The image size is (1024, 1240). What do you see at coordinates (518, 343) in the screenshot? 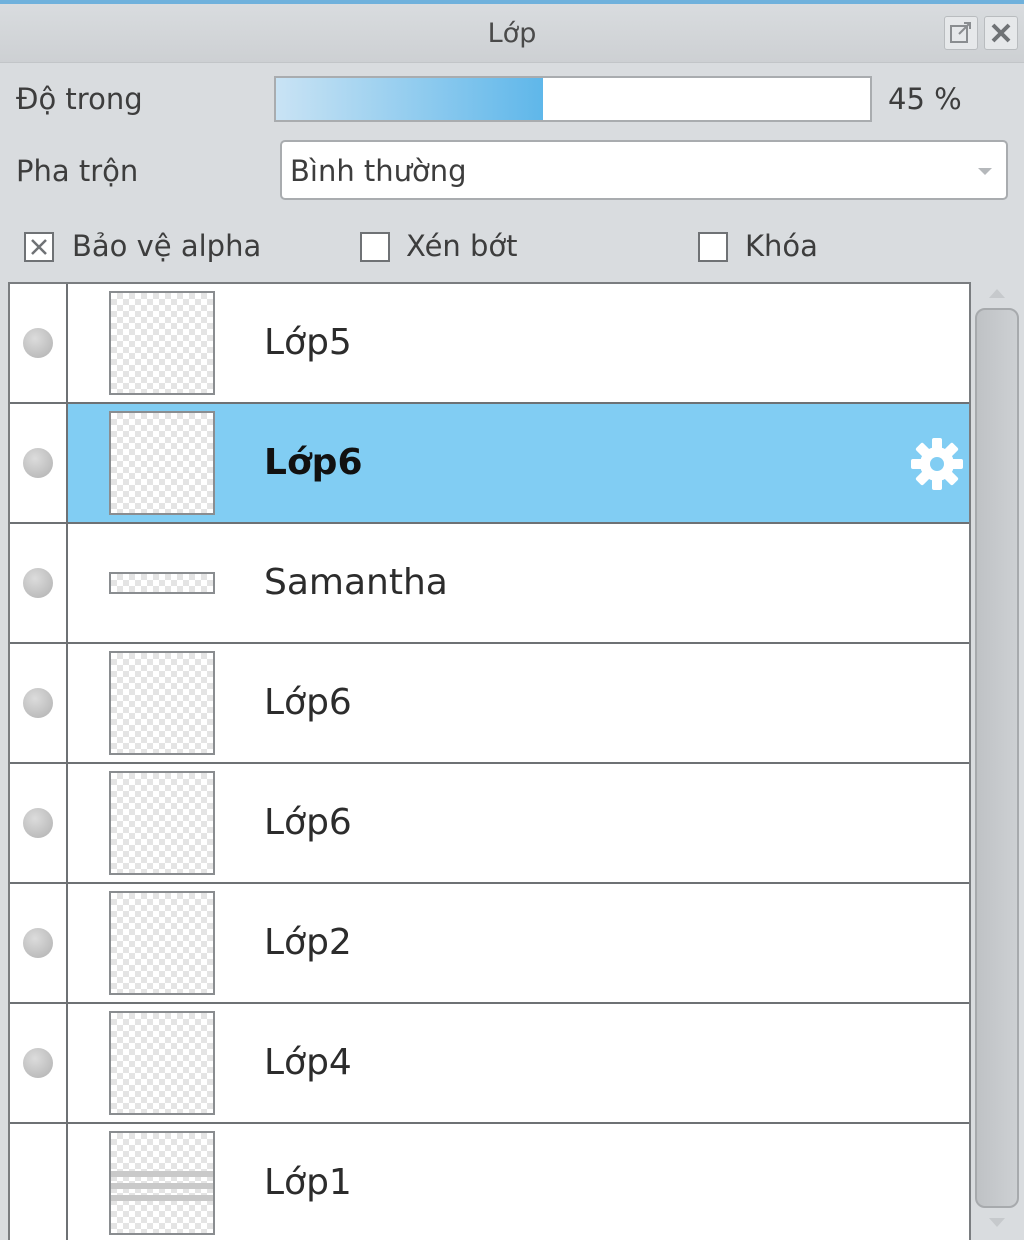
I see `layer-main: Lớp5` at bounding box center [518, 343].